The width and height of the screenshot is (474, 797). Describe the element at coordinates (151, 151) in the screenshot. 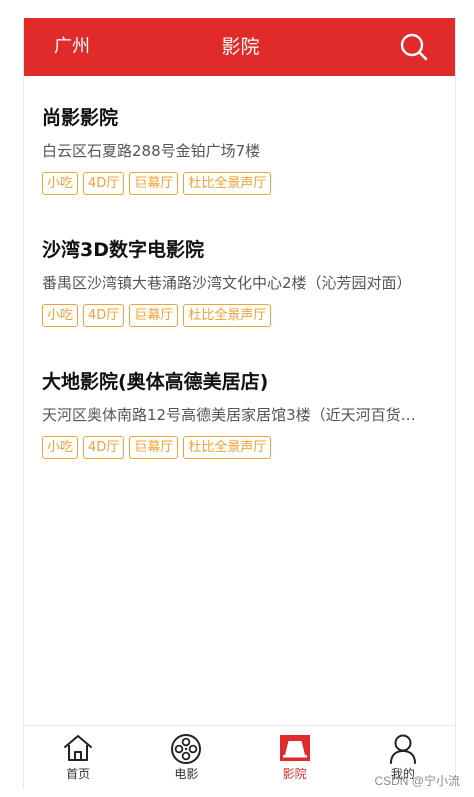

I see `cinema-address: 白云区石夏路288号金铂广场7楼` at that location.